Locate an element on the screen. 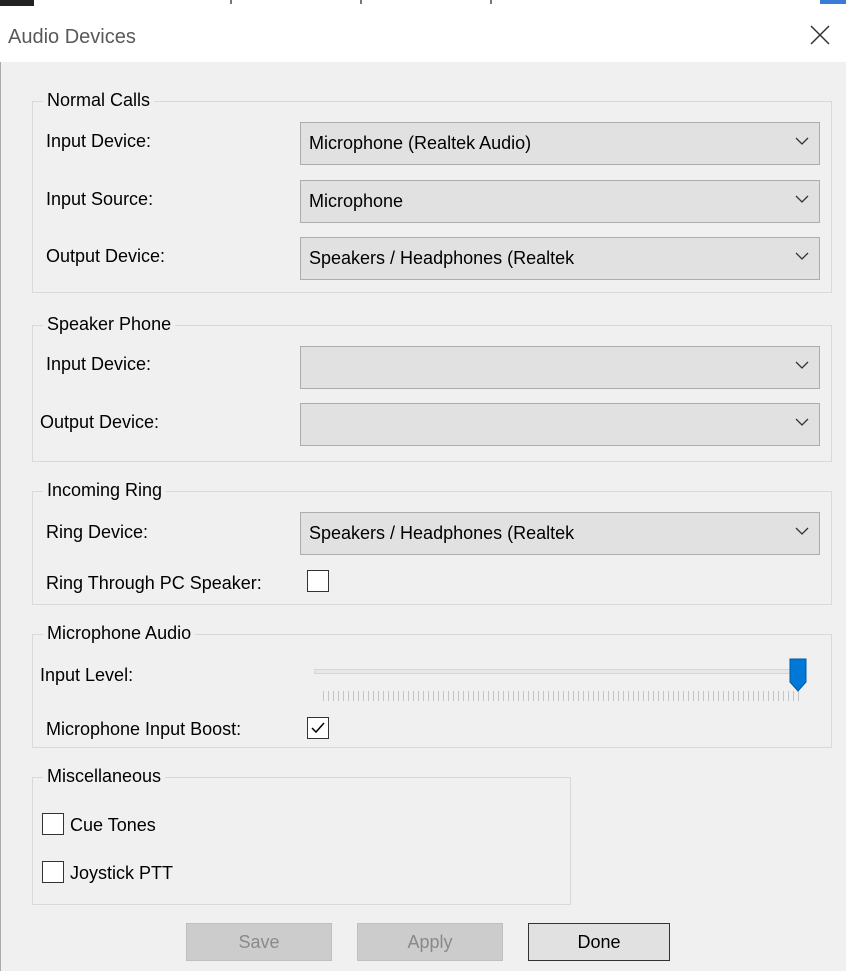 Image resolution: width=846 pixels, height=971 pixels. title-bar: Audio Devices is located at coordinates (423, 36).